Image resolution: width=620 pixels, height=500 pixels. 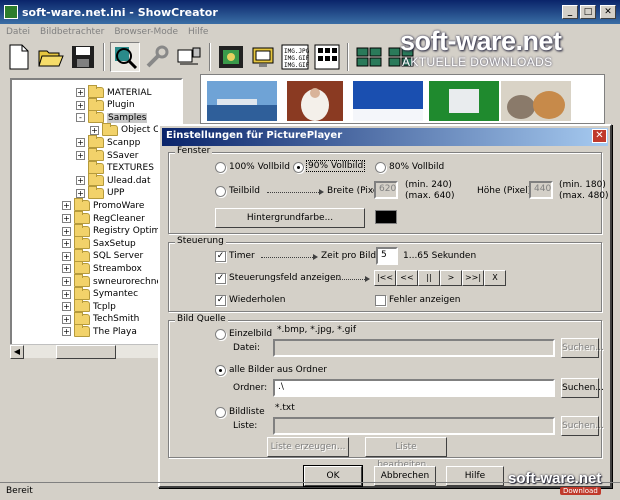 I want to click on thumbnail-green-image, so click(x=464, y=101).